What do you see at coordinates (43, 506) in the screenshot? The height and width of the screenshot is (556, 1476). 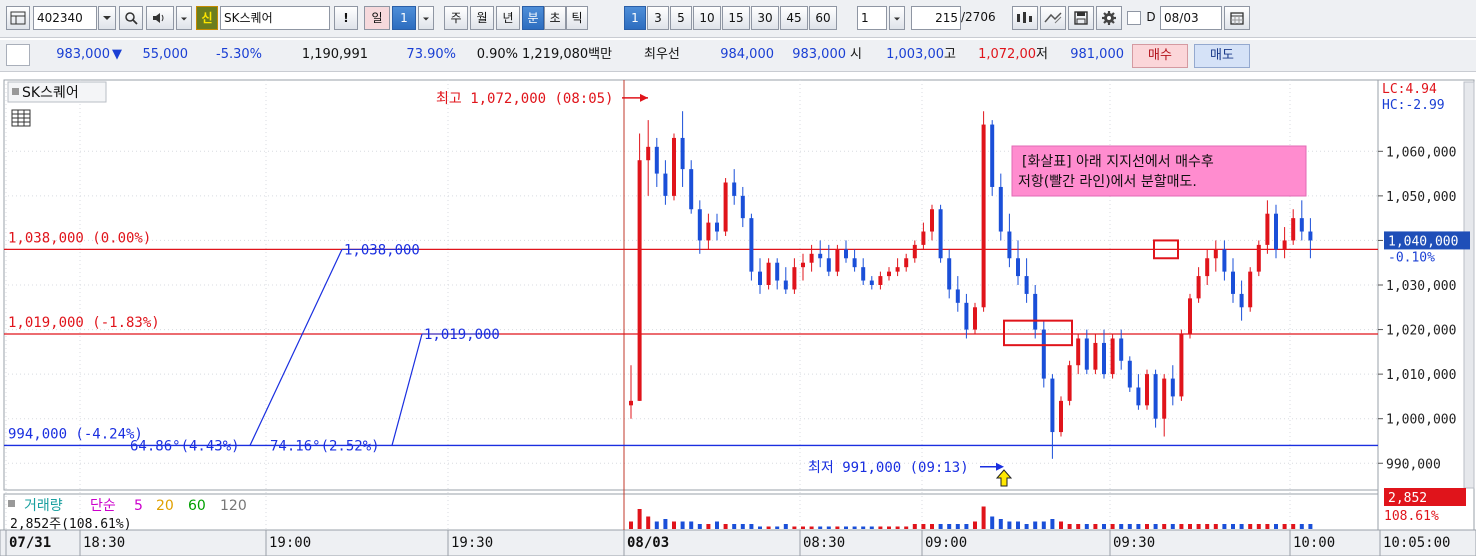 I see `volume-label: 거래량` at bounding box center [43, 506].